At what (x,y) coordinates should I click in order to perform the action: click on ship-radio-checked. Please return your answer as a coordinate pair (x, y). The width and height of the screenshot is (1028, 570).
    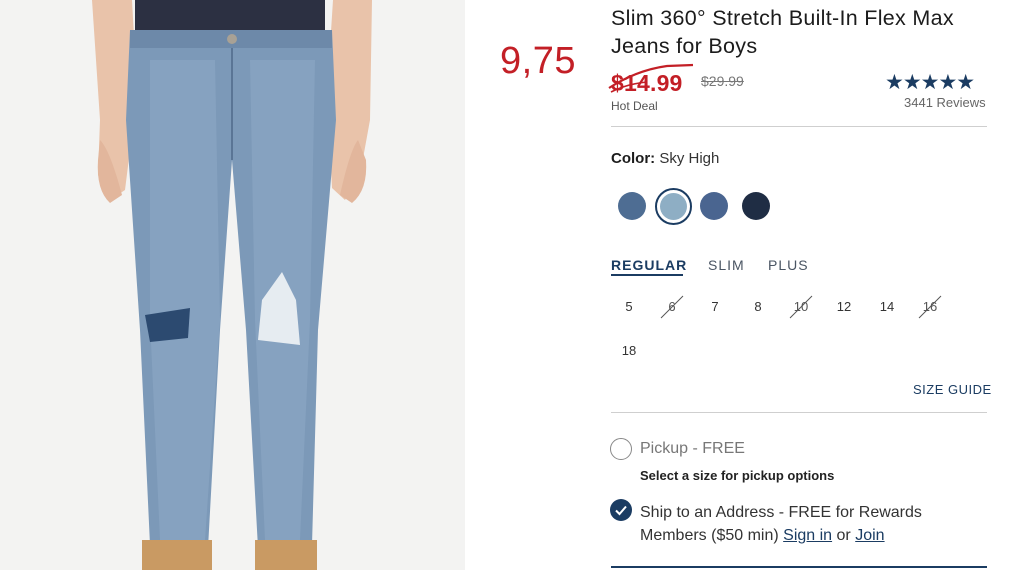
    Looking at the image, I should click on (621, 510).